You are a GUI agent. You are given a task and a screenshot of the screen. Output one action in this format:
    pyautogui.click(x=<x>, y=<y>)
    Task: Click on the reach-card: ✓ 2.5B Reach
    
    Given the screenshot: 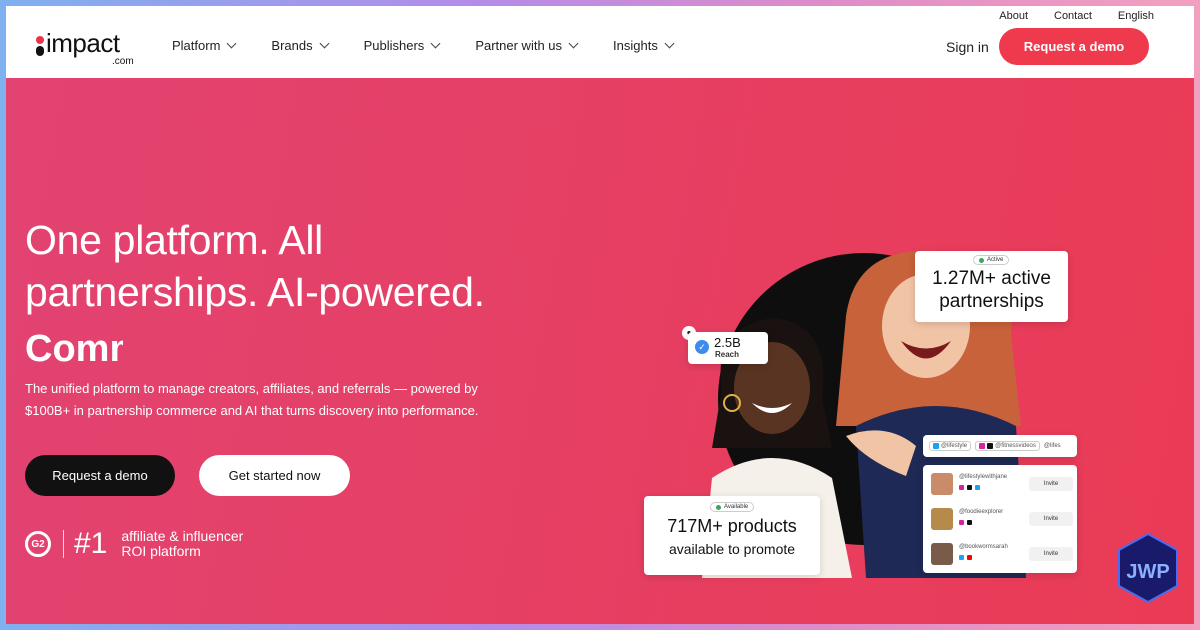 What is the action you would take?
    pyautogui.click(x=728, y=348)
    